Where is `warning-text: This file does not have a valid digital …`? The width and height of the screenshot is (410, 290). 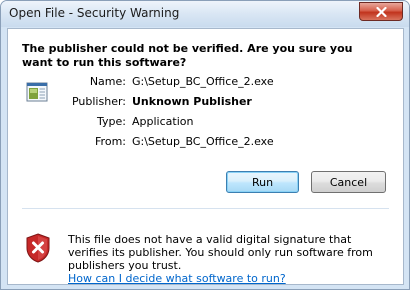
warning-text: This file does not have a valid digital … is located at coordinates (220, 252).